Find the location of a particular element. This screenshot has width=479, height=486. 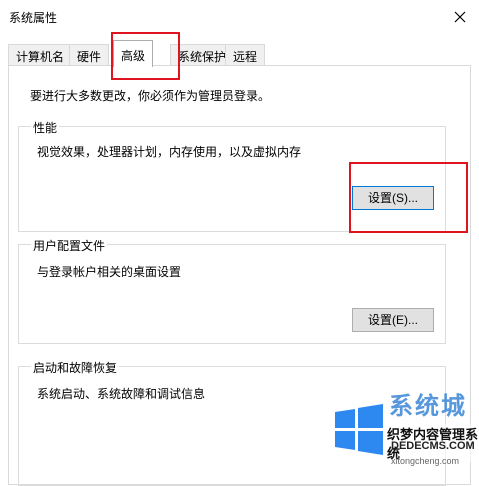

user-profiles-title: 用户配置文件 is located at coordinates (69, 245).